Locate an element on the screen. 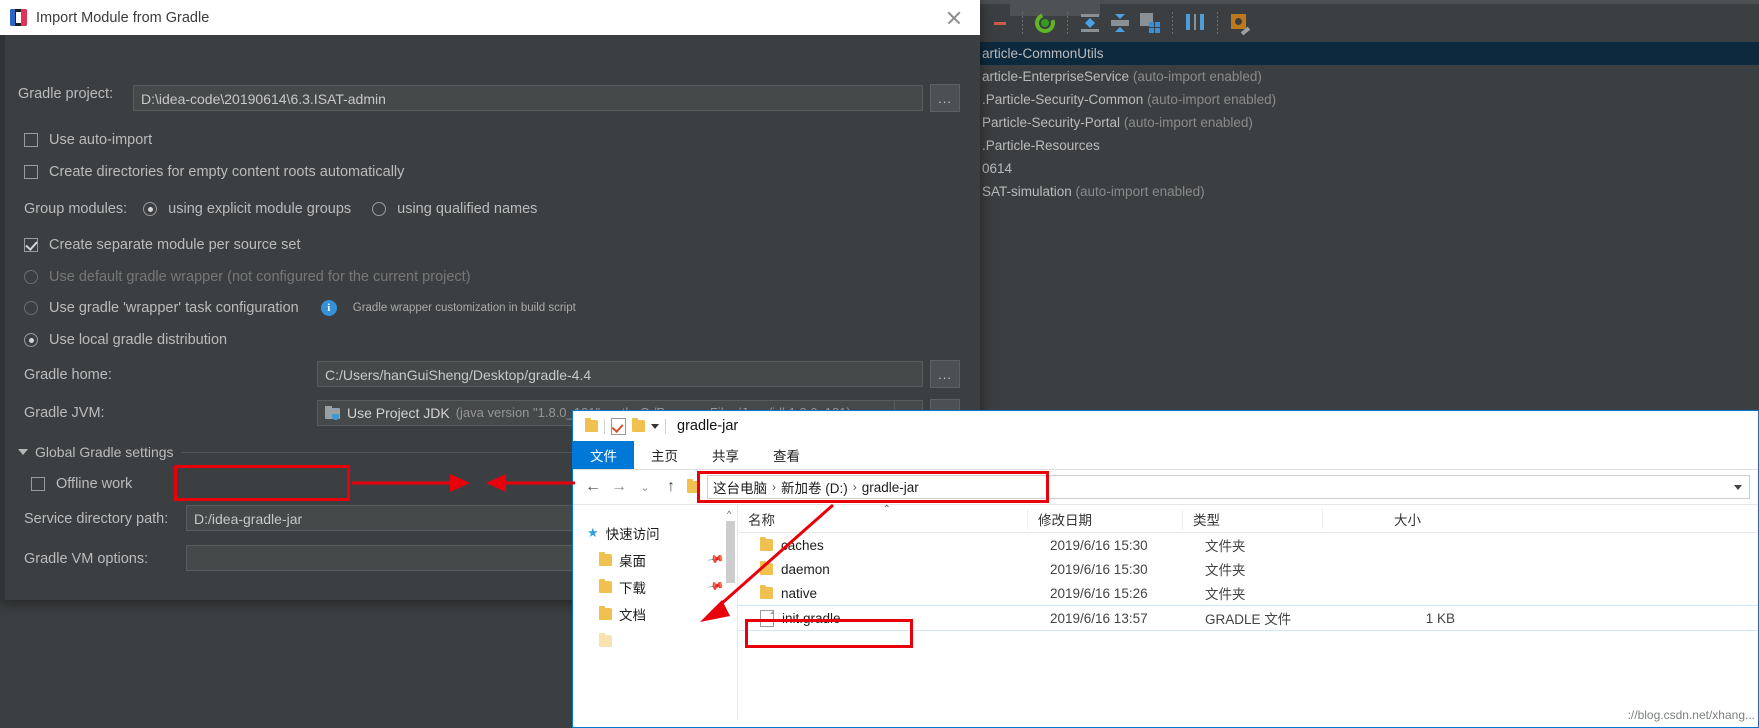 This screenshot has width=1759, height=728. vm-options-label: Gradle VM options: is located at coordinates (86, 559).